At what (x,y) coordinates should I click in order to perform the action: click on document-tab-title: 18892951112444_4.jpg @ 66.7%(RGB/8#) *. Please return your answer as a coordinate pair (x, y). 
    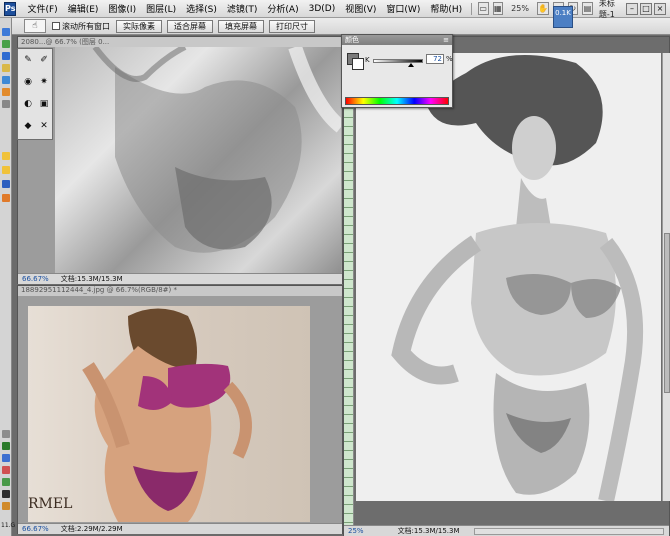
    Looking at the image, I should click on (180, 291).